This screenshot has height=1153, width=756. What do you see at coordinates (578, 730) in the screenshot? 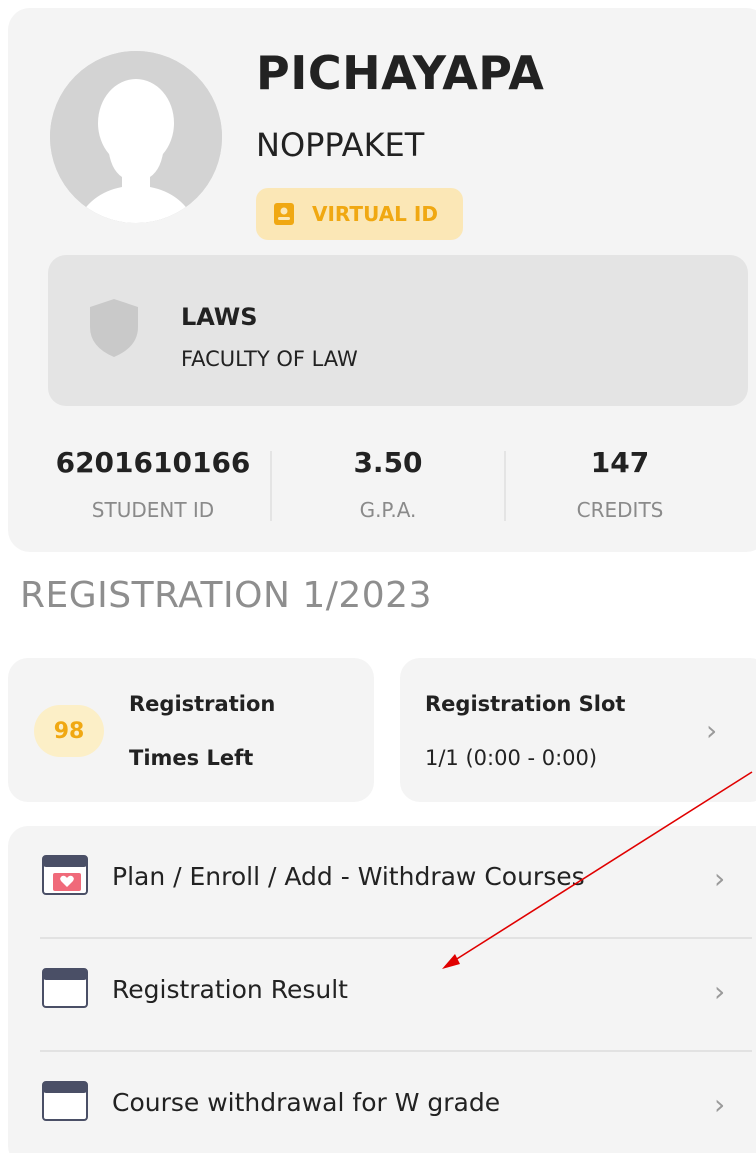
I see `registration-slot-card: Registration Slot 1/1 (0:00 - 0:00) ›` at bounding box center [578, 730].